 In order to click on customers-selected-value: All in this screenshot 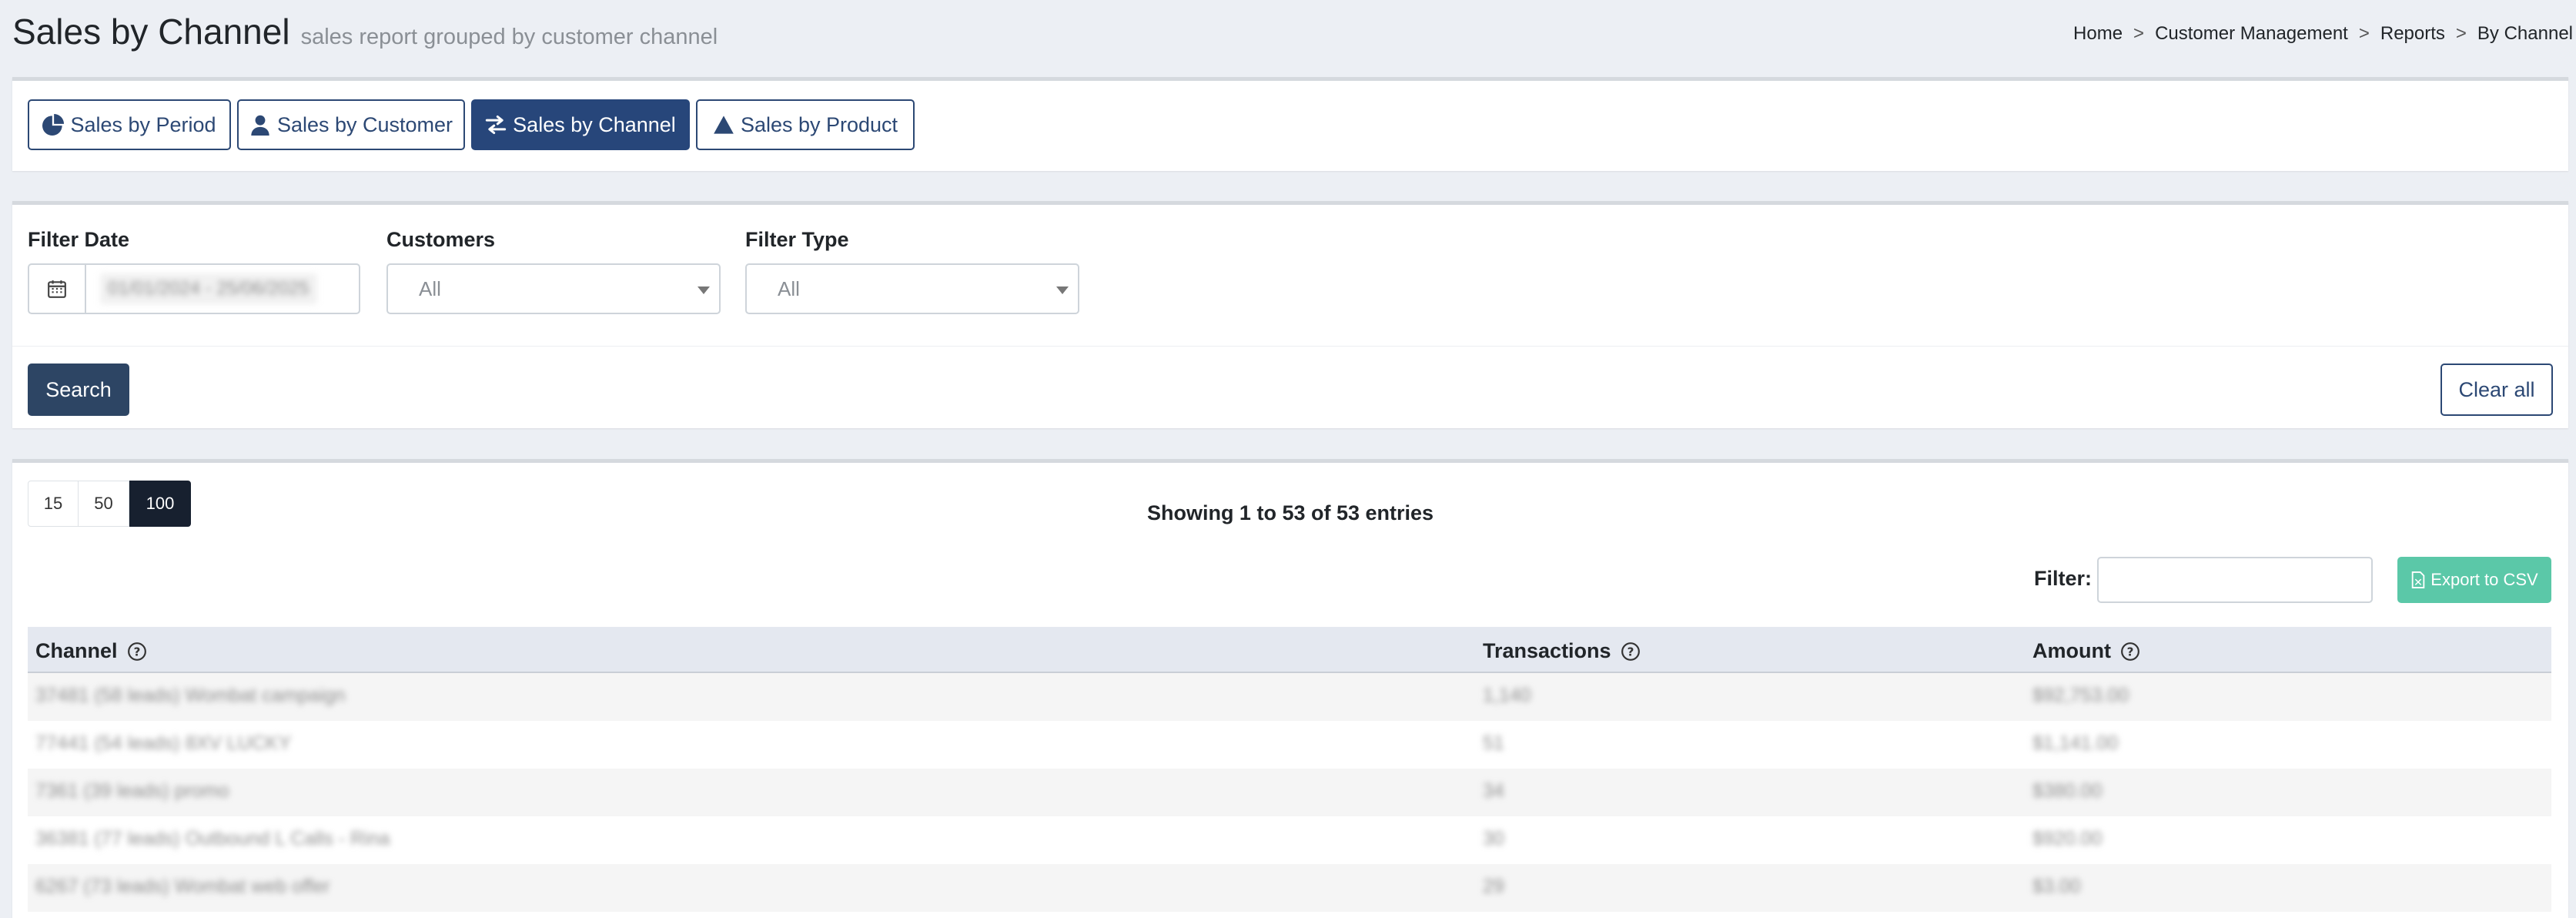, I will do `click(430, 288)`.